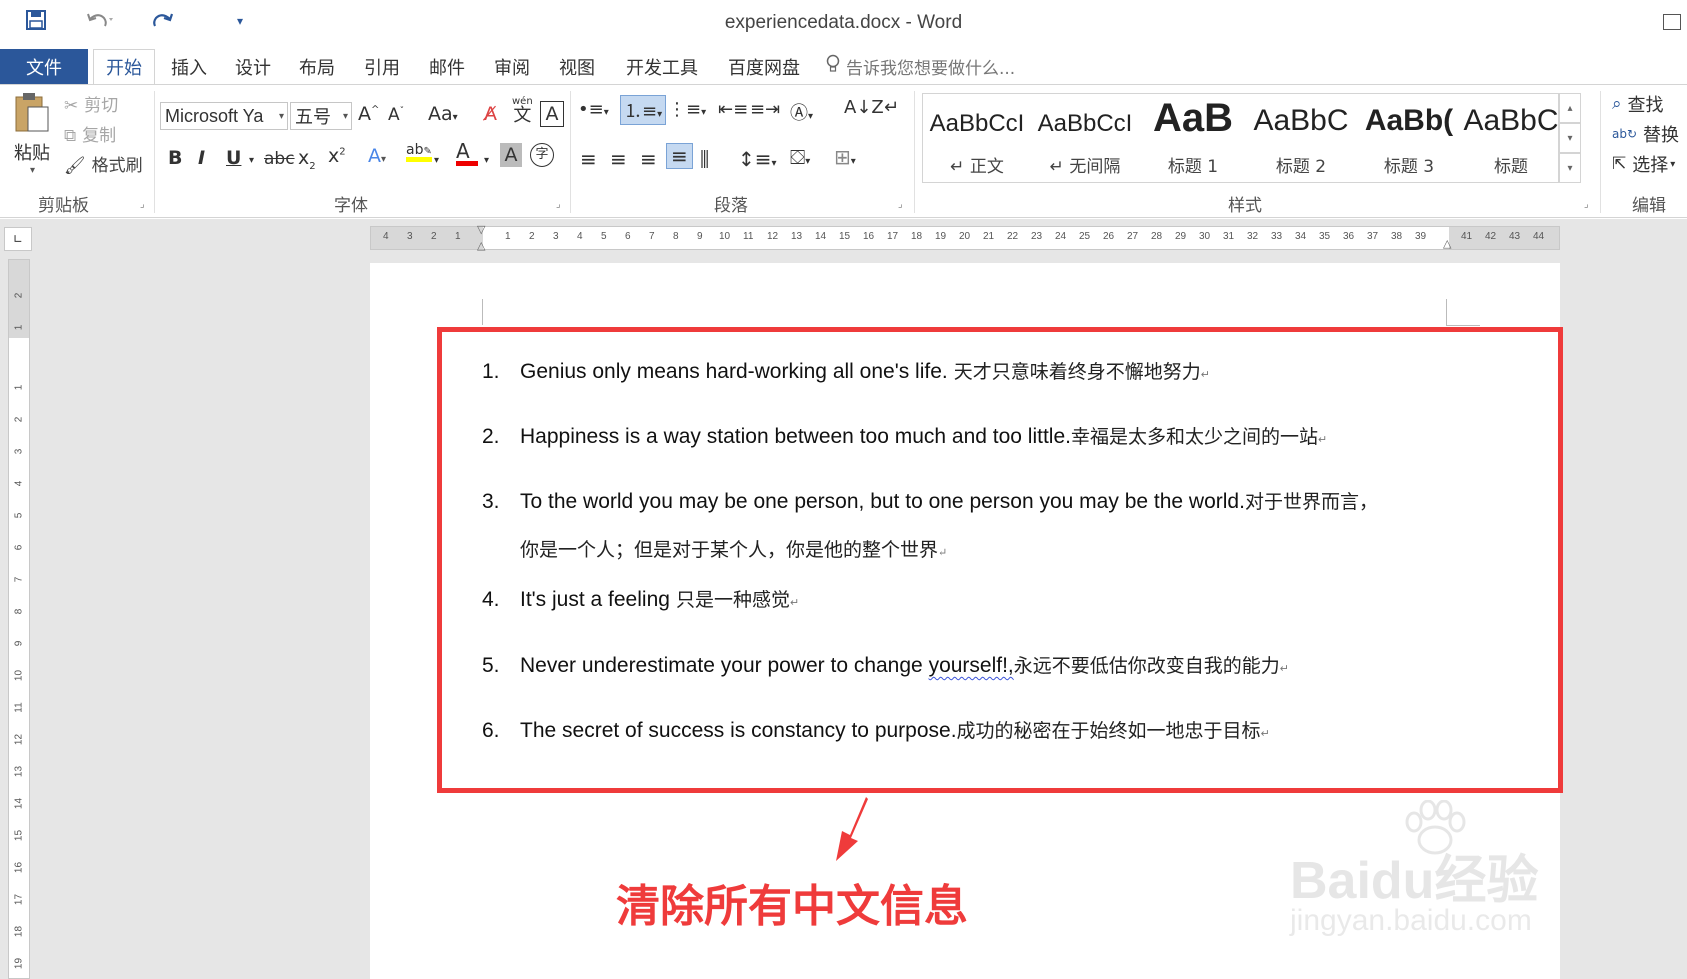 The height and width of the screenshot is (979, 1687). What do you see at coordinates (900, 204) in the screenshot?
I see `paragraph-launcher-icon: ⌟` at bounding box center [900, 204].